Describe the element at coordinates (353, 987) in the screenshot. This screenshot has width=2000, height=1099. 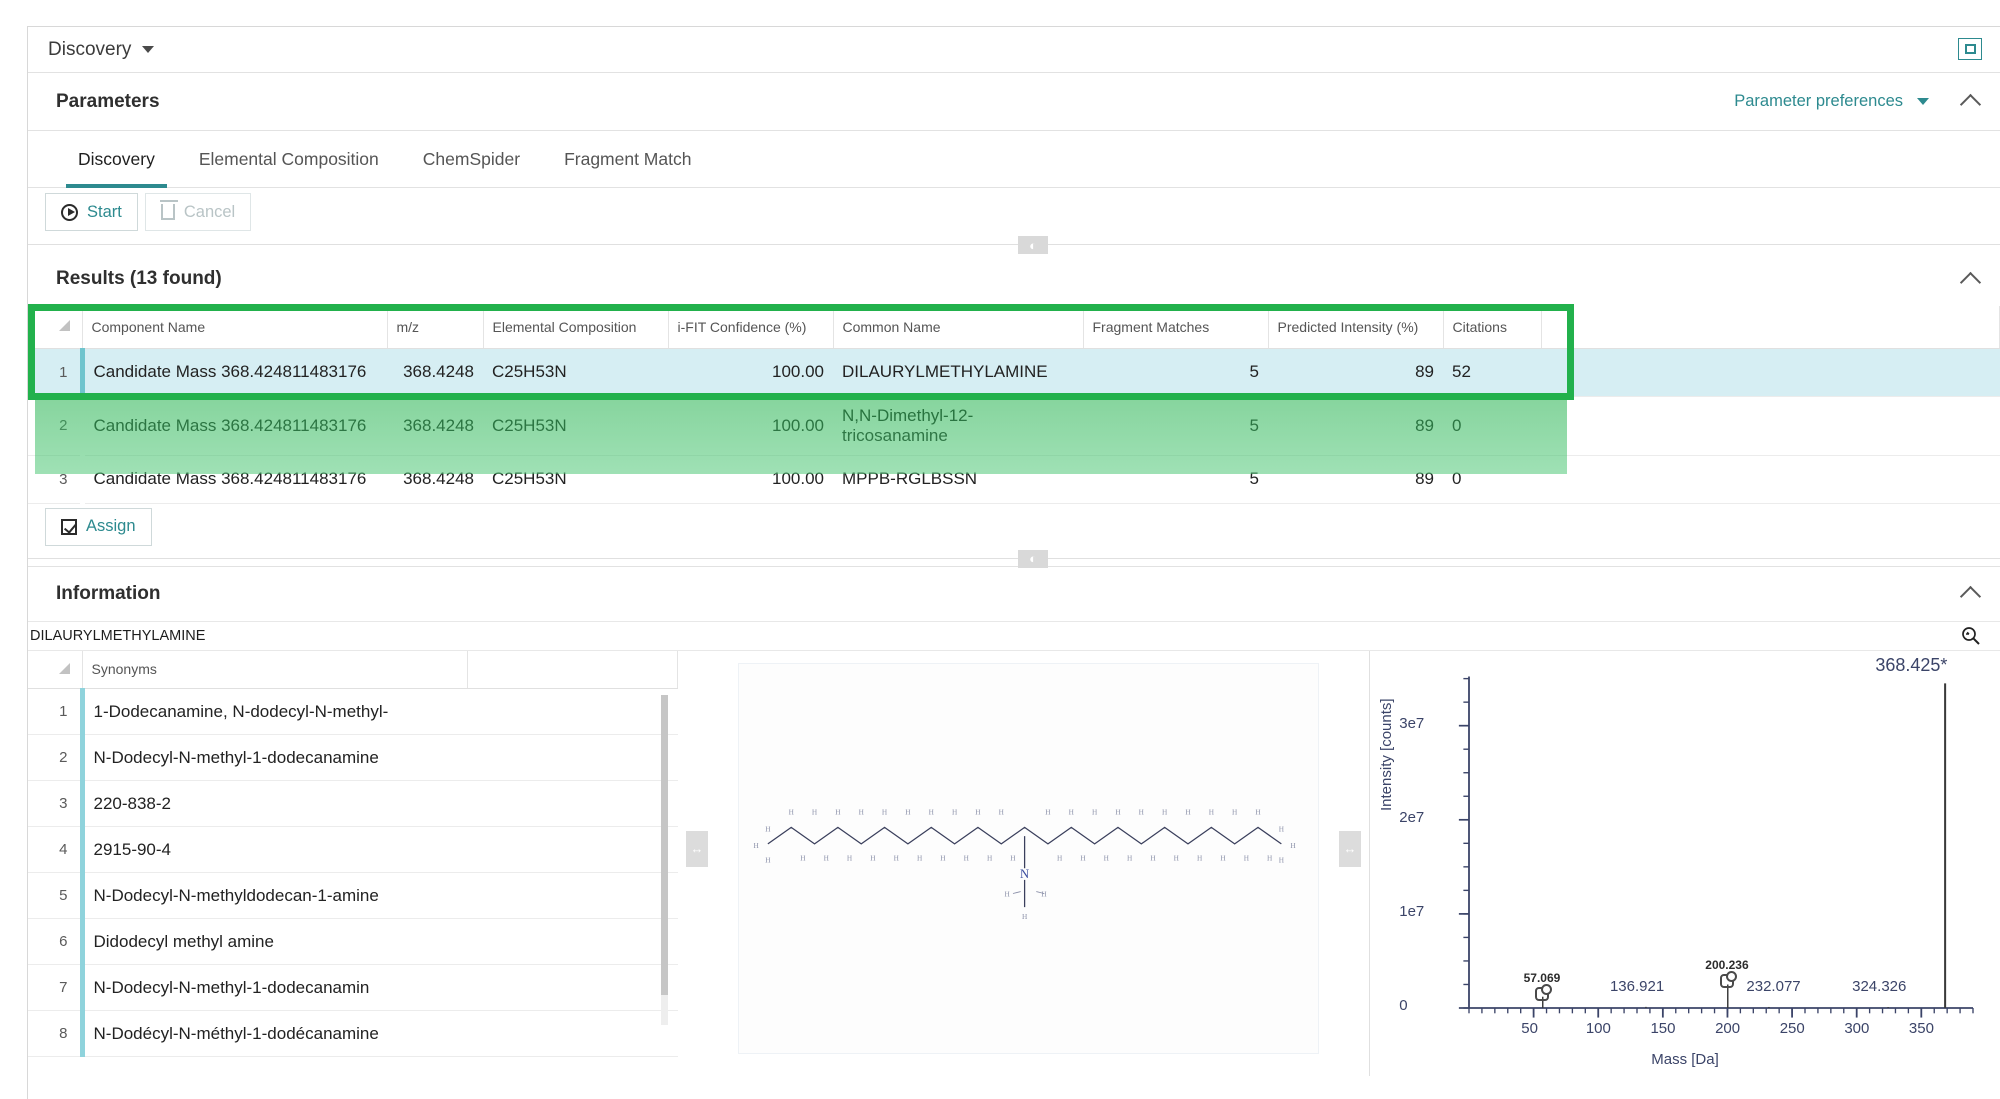
I see `list-item: 7 N-Dodecyl-N-methyl-1-dodecanamin` at that location.